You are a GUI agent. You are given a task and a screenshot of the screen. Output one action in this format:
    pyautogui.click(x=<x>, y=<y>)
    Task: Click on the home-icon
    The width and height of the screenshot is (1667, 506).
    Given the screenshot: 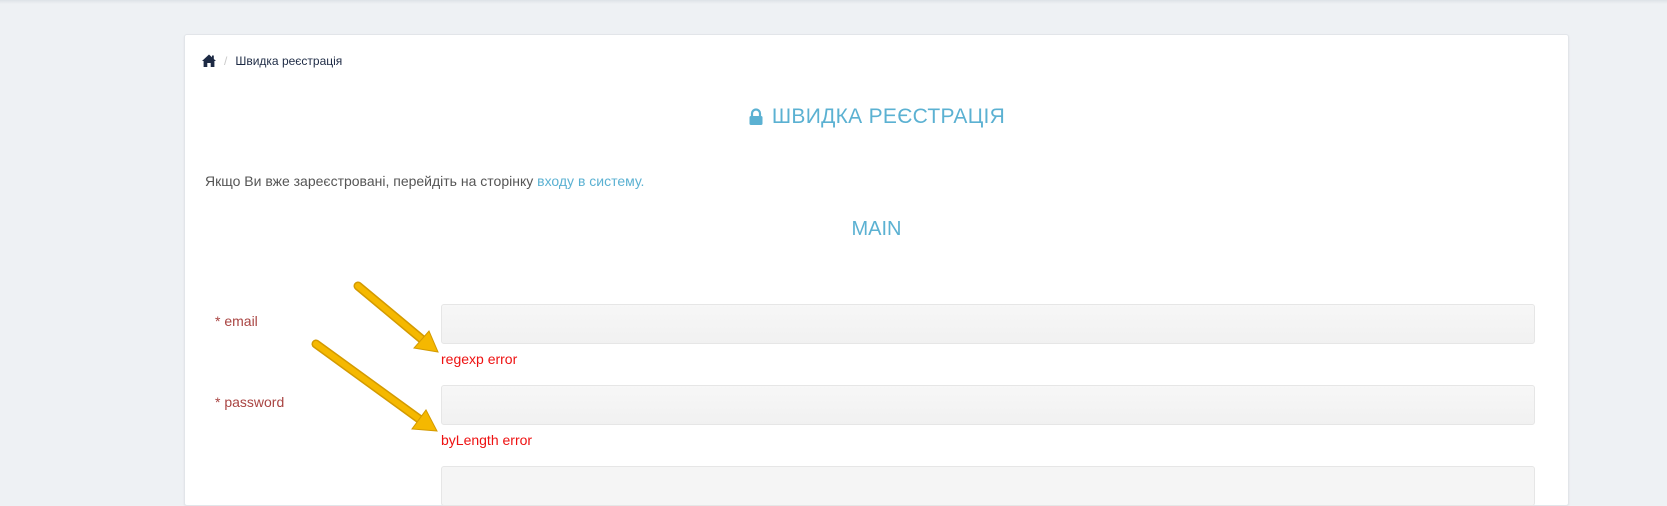 What is the action you would take?
    pyautogui.click(x=209, y=61)
    